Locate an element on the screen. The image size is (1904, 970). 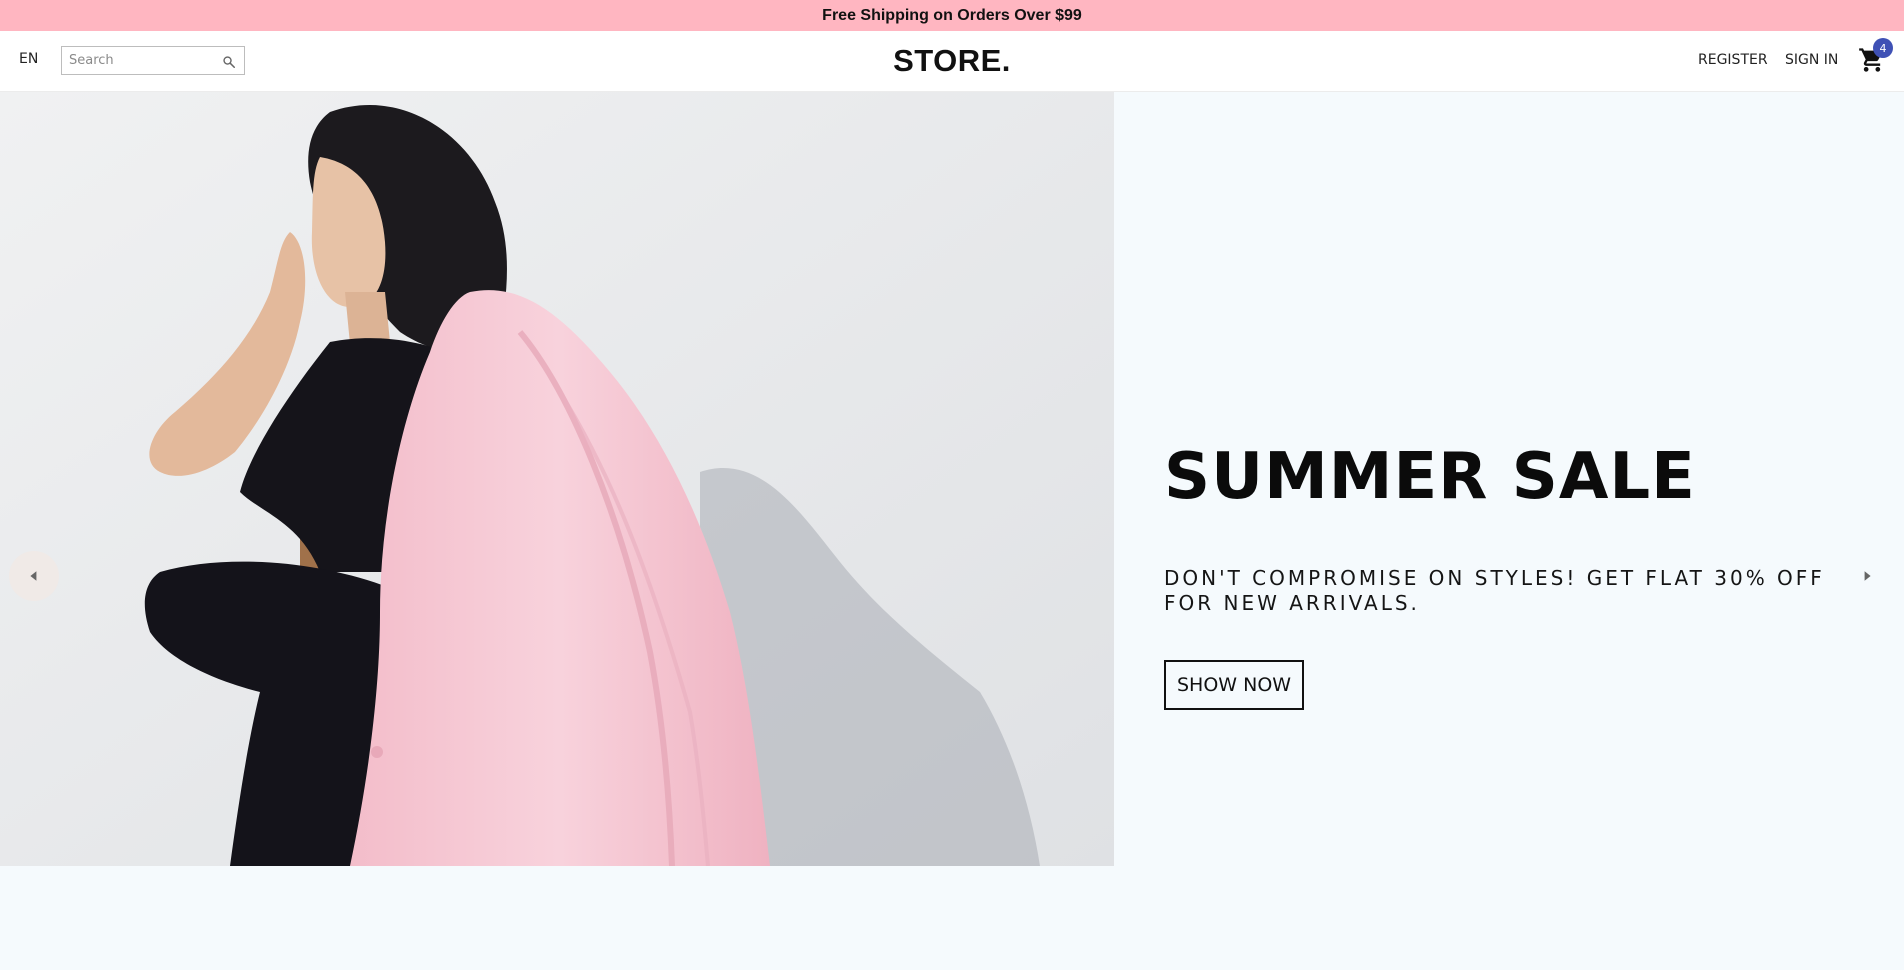
language-selector: EN is located at coordinates (28, 59).